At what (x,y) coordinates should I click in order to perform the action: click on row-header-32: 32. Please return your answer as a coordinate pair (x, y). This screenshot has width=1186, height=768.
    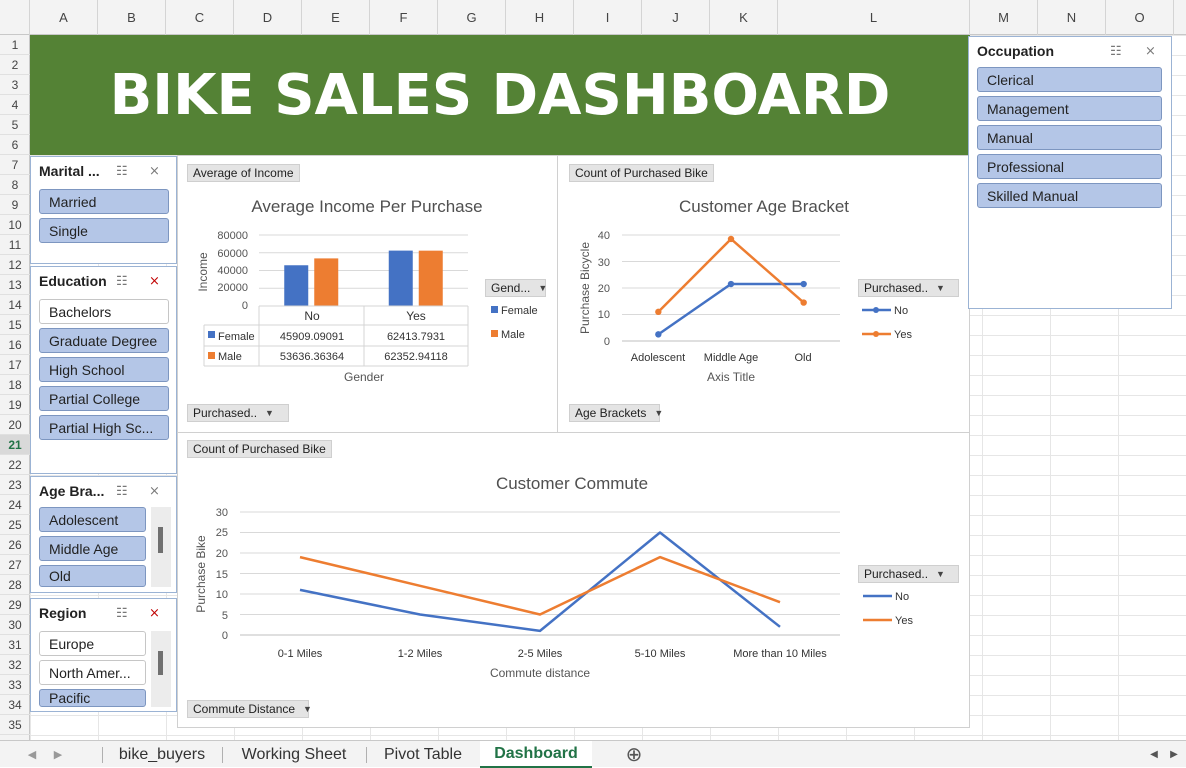
    Looking at the image, I should click on (15, 665).